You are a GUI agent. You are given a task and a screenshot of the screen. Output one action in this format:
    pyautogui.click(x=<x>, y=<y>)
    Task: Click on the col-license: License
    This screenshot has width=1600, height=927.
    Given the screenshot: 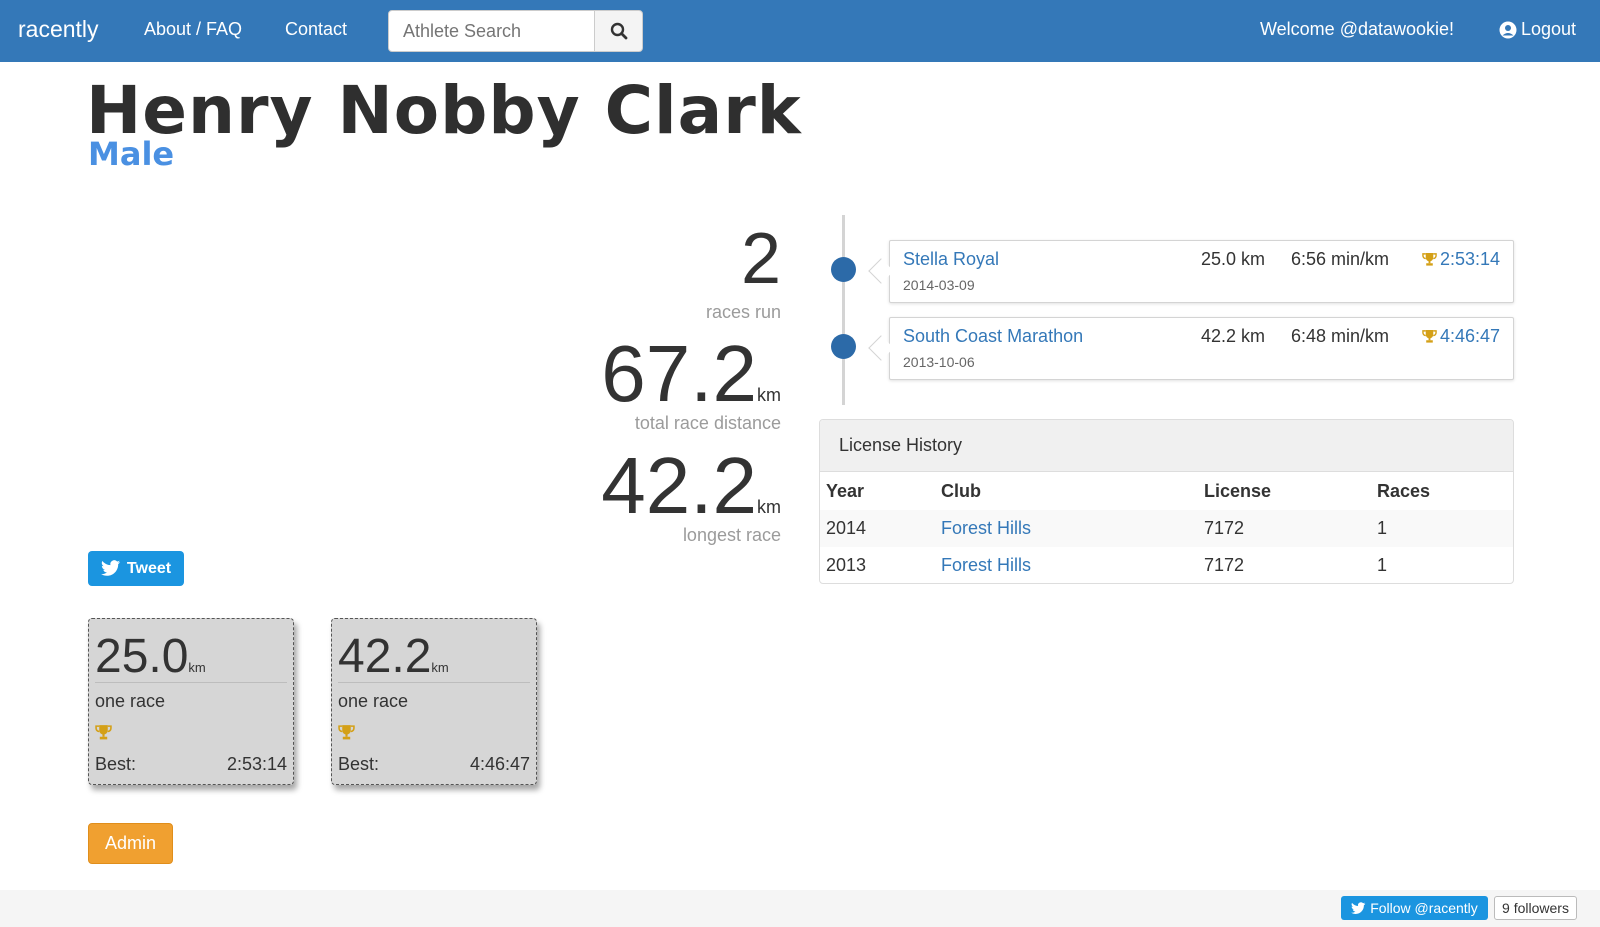 What is the action you would take?
    pyautogui.click(x=1238, y=490)
    